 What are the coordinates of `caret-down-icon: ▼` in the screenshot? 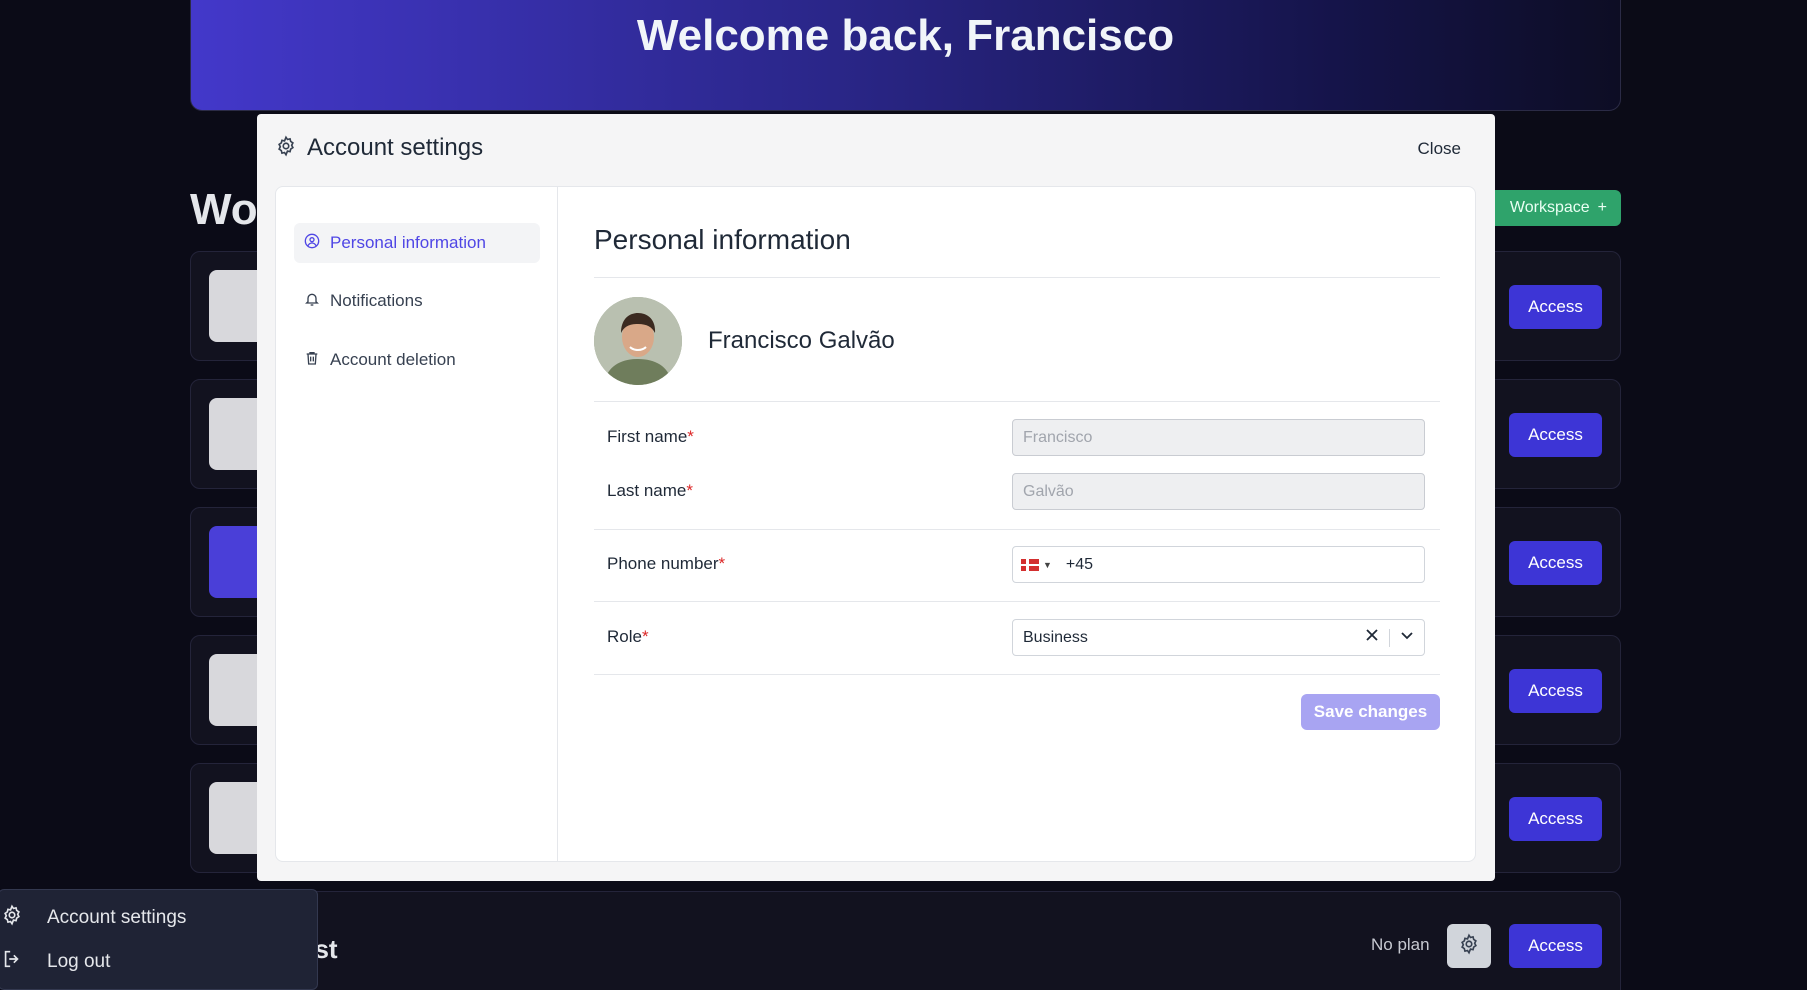 It's located at (1047, 565).